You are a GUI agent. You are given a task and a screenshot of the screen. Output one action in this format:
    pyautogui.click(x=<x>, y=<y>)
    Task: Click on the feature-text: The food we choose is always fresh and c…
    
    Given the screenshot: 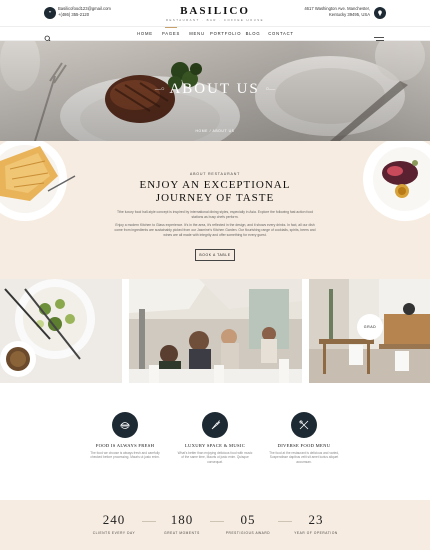 What is the action you would take?
    pyautogui.click(x=125, y=455)
    